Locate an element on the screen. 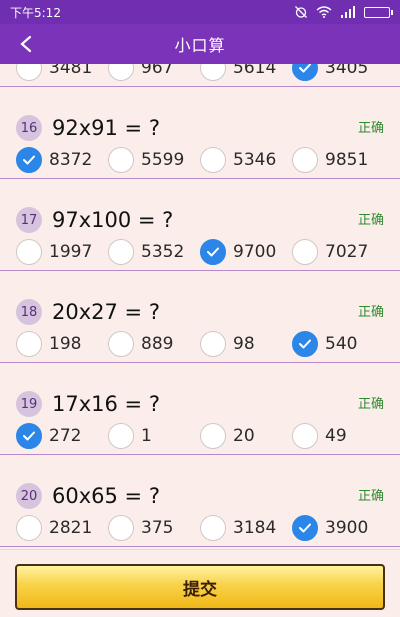 The image size is (400, 617). signal-icon is located at coordinates (348, 12).